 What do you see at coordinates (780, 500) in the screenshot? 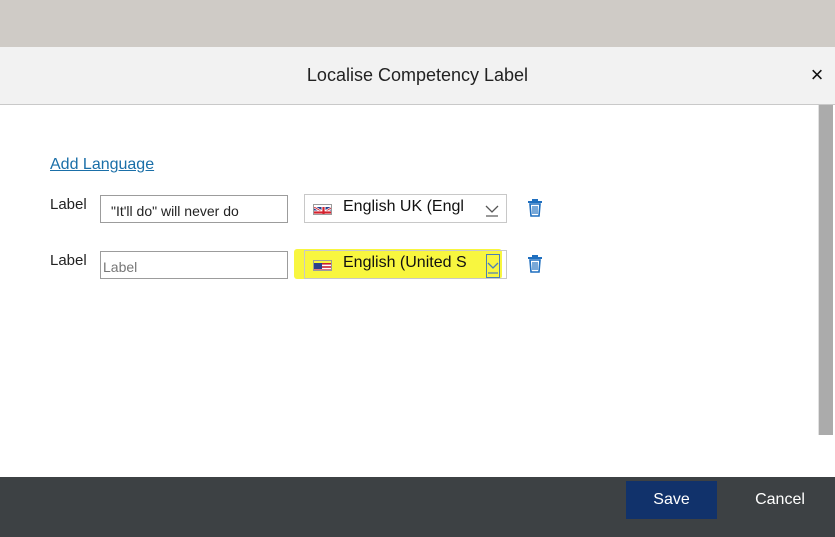
I see `cancel-button: Cancel` at bounding box center [780, 500].